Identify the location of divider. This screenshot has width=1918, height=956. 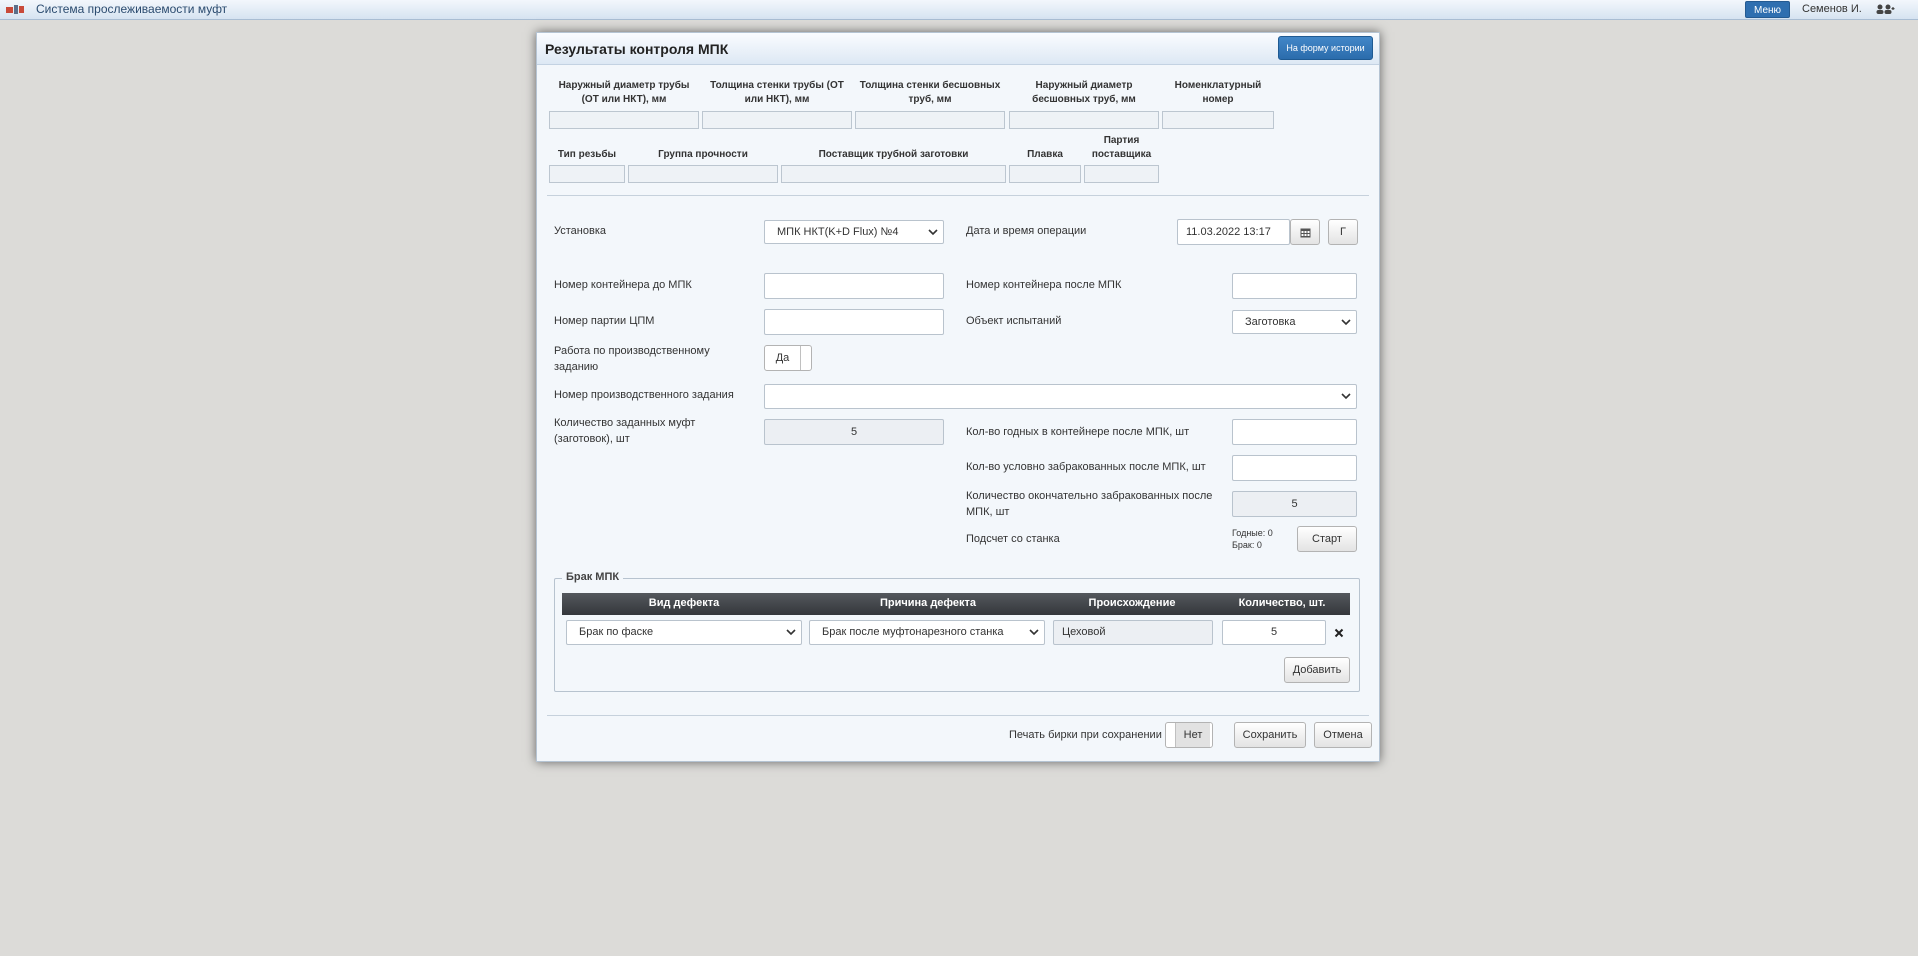
(958, 195).